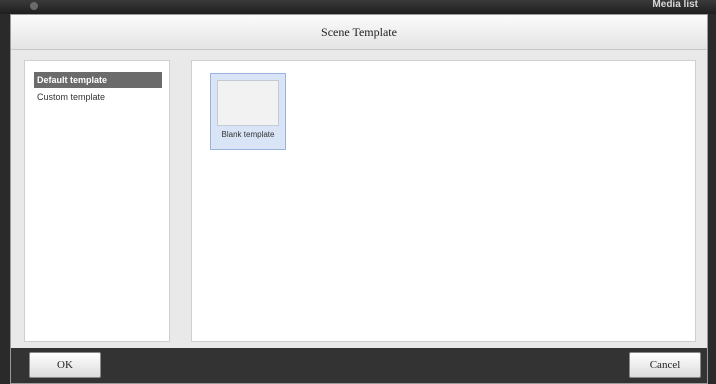  Describe the element at coordinates (98, 80) in the screenshot. I see `category-default-template: Default template` at that location.